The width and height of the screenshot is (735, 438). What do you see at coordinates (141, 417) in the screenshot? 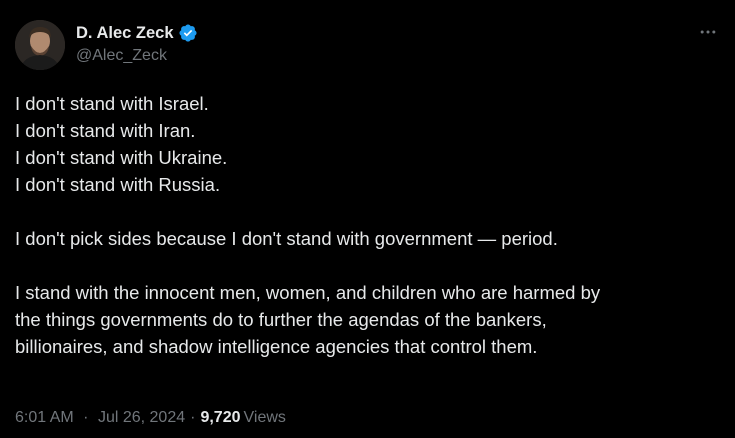
I see `tweet-date: Jul 26, 2024` at bounding box center [141, 417].